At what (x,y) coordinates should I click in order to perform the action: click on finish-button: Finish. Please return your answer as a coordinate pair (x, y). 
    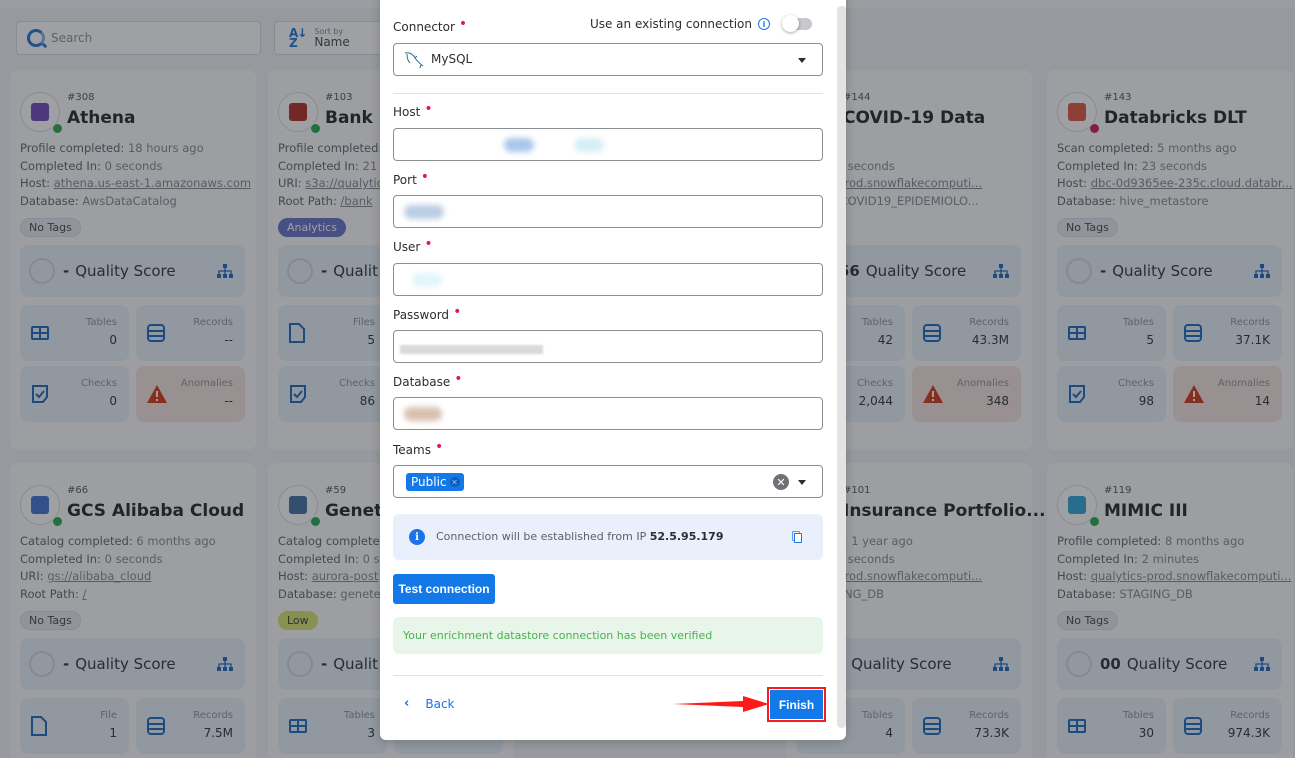
    Looking at the image, I should click on (796, 704).